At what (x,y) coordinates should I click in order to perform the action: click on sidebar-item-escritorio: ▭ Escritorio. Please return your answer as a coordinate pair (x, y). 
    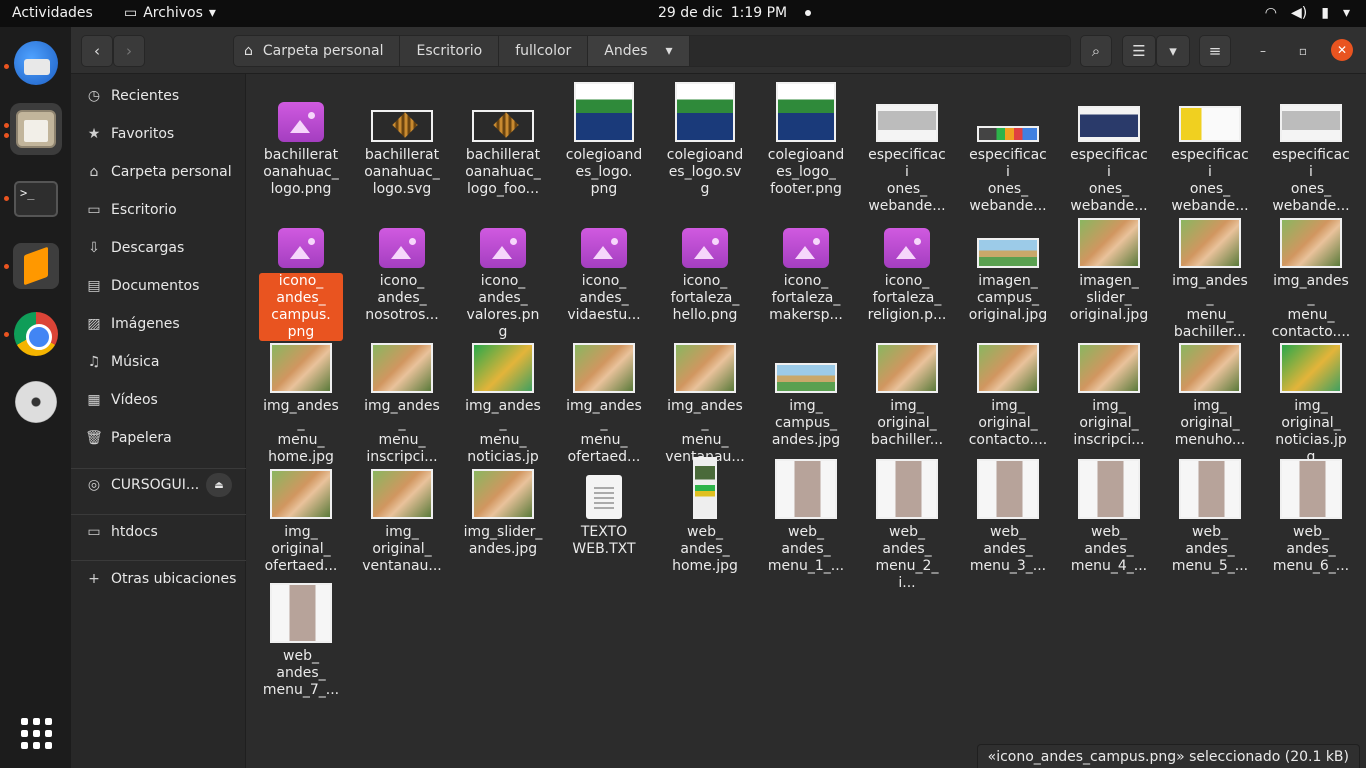
    Looking at the image, I should click on (158, 210).